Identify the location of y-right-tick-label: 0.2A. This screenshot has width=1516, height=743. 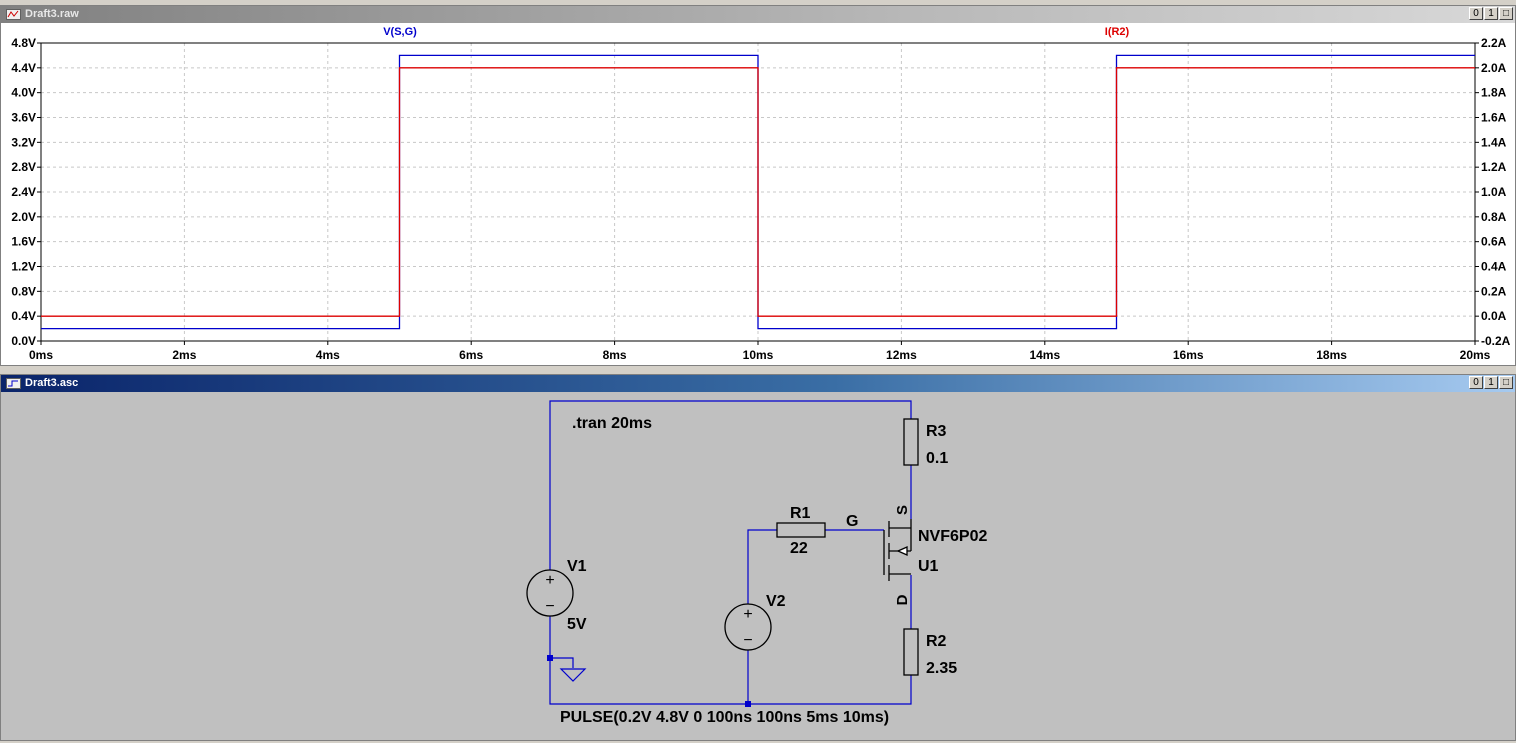
(1494, 291).